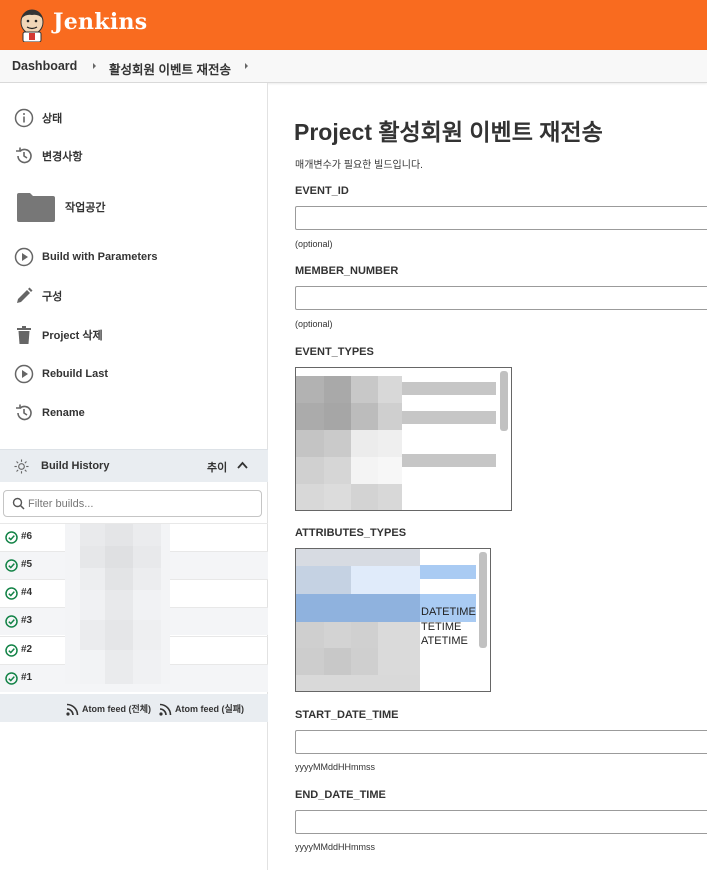 This screenshot has width=707, height=870. Describe the element at coordinates (134, 413) in the screenshot. I see `sidebar-item-rename: Rename` at that location.